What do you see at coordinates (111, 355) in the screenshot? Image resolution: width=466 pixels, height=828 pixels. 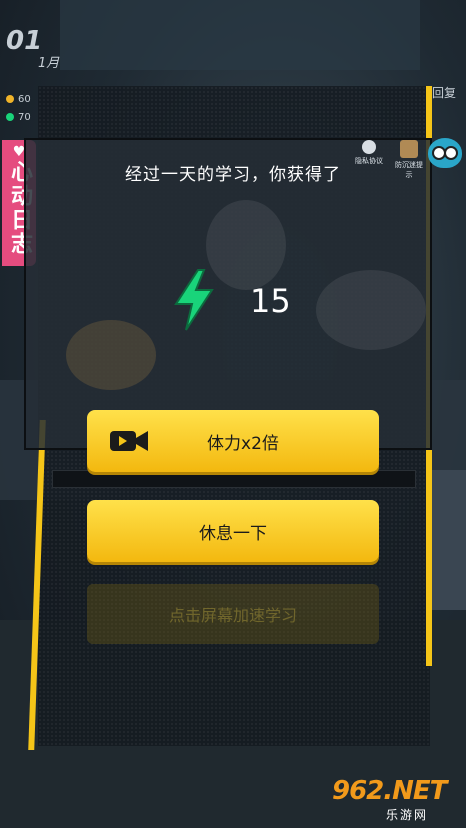 I see `burger-sketch` at bounding box center [111, 355].